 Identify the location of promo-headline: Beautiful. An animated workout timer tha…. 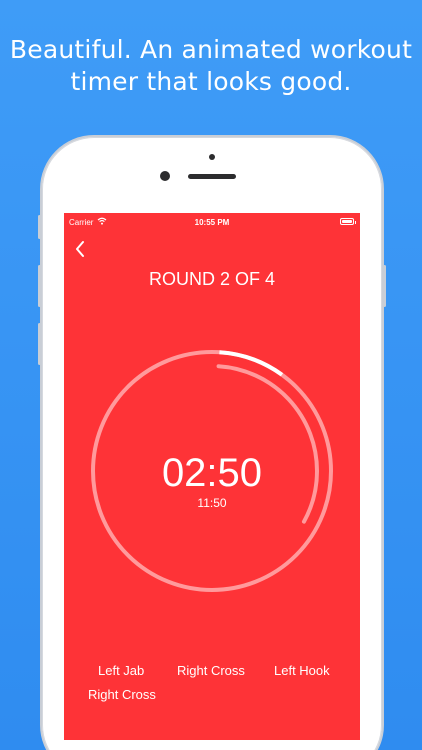
(211, 66).